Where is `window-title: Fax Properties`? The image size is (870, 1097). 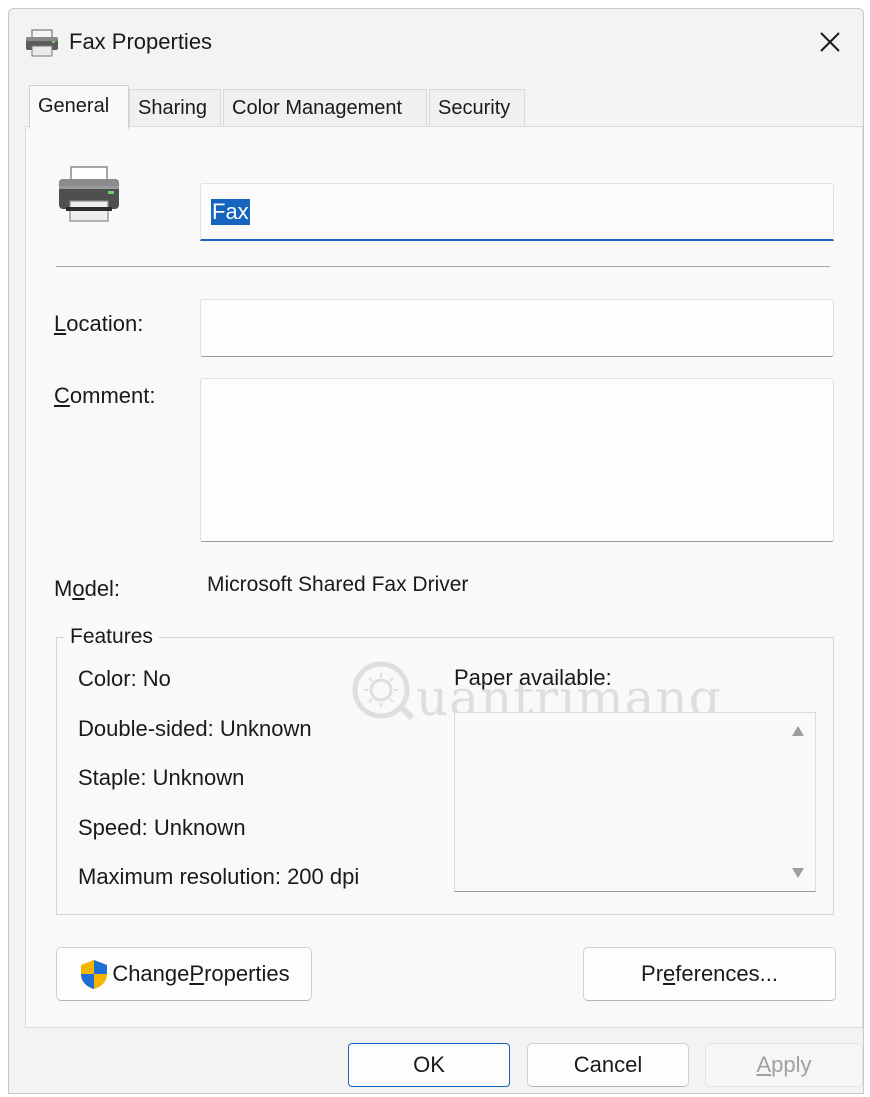
window-title: Fax Properties is located at coordinates (141, 41).